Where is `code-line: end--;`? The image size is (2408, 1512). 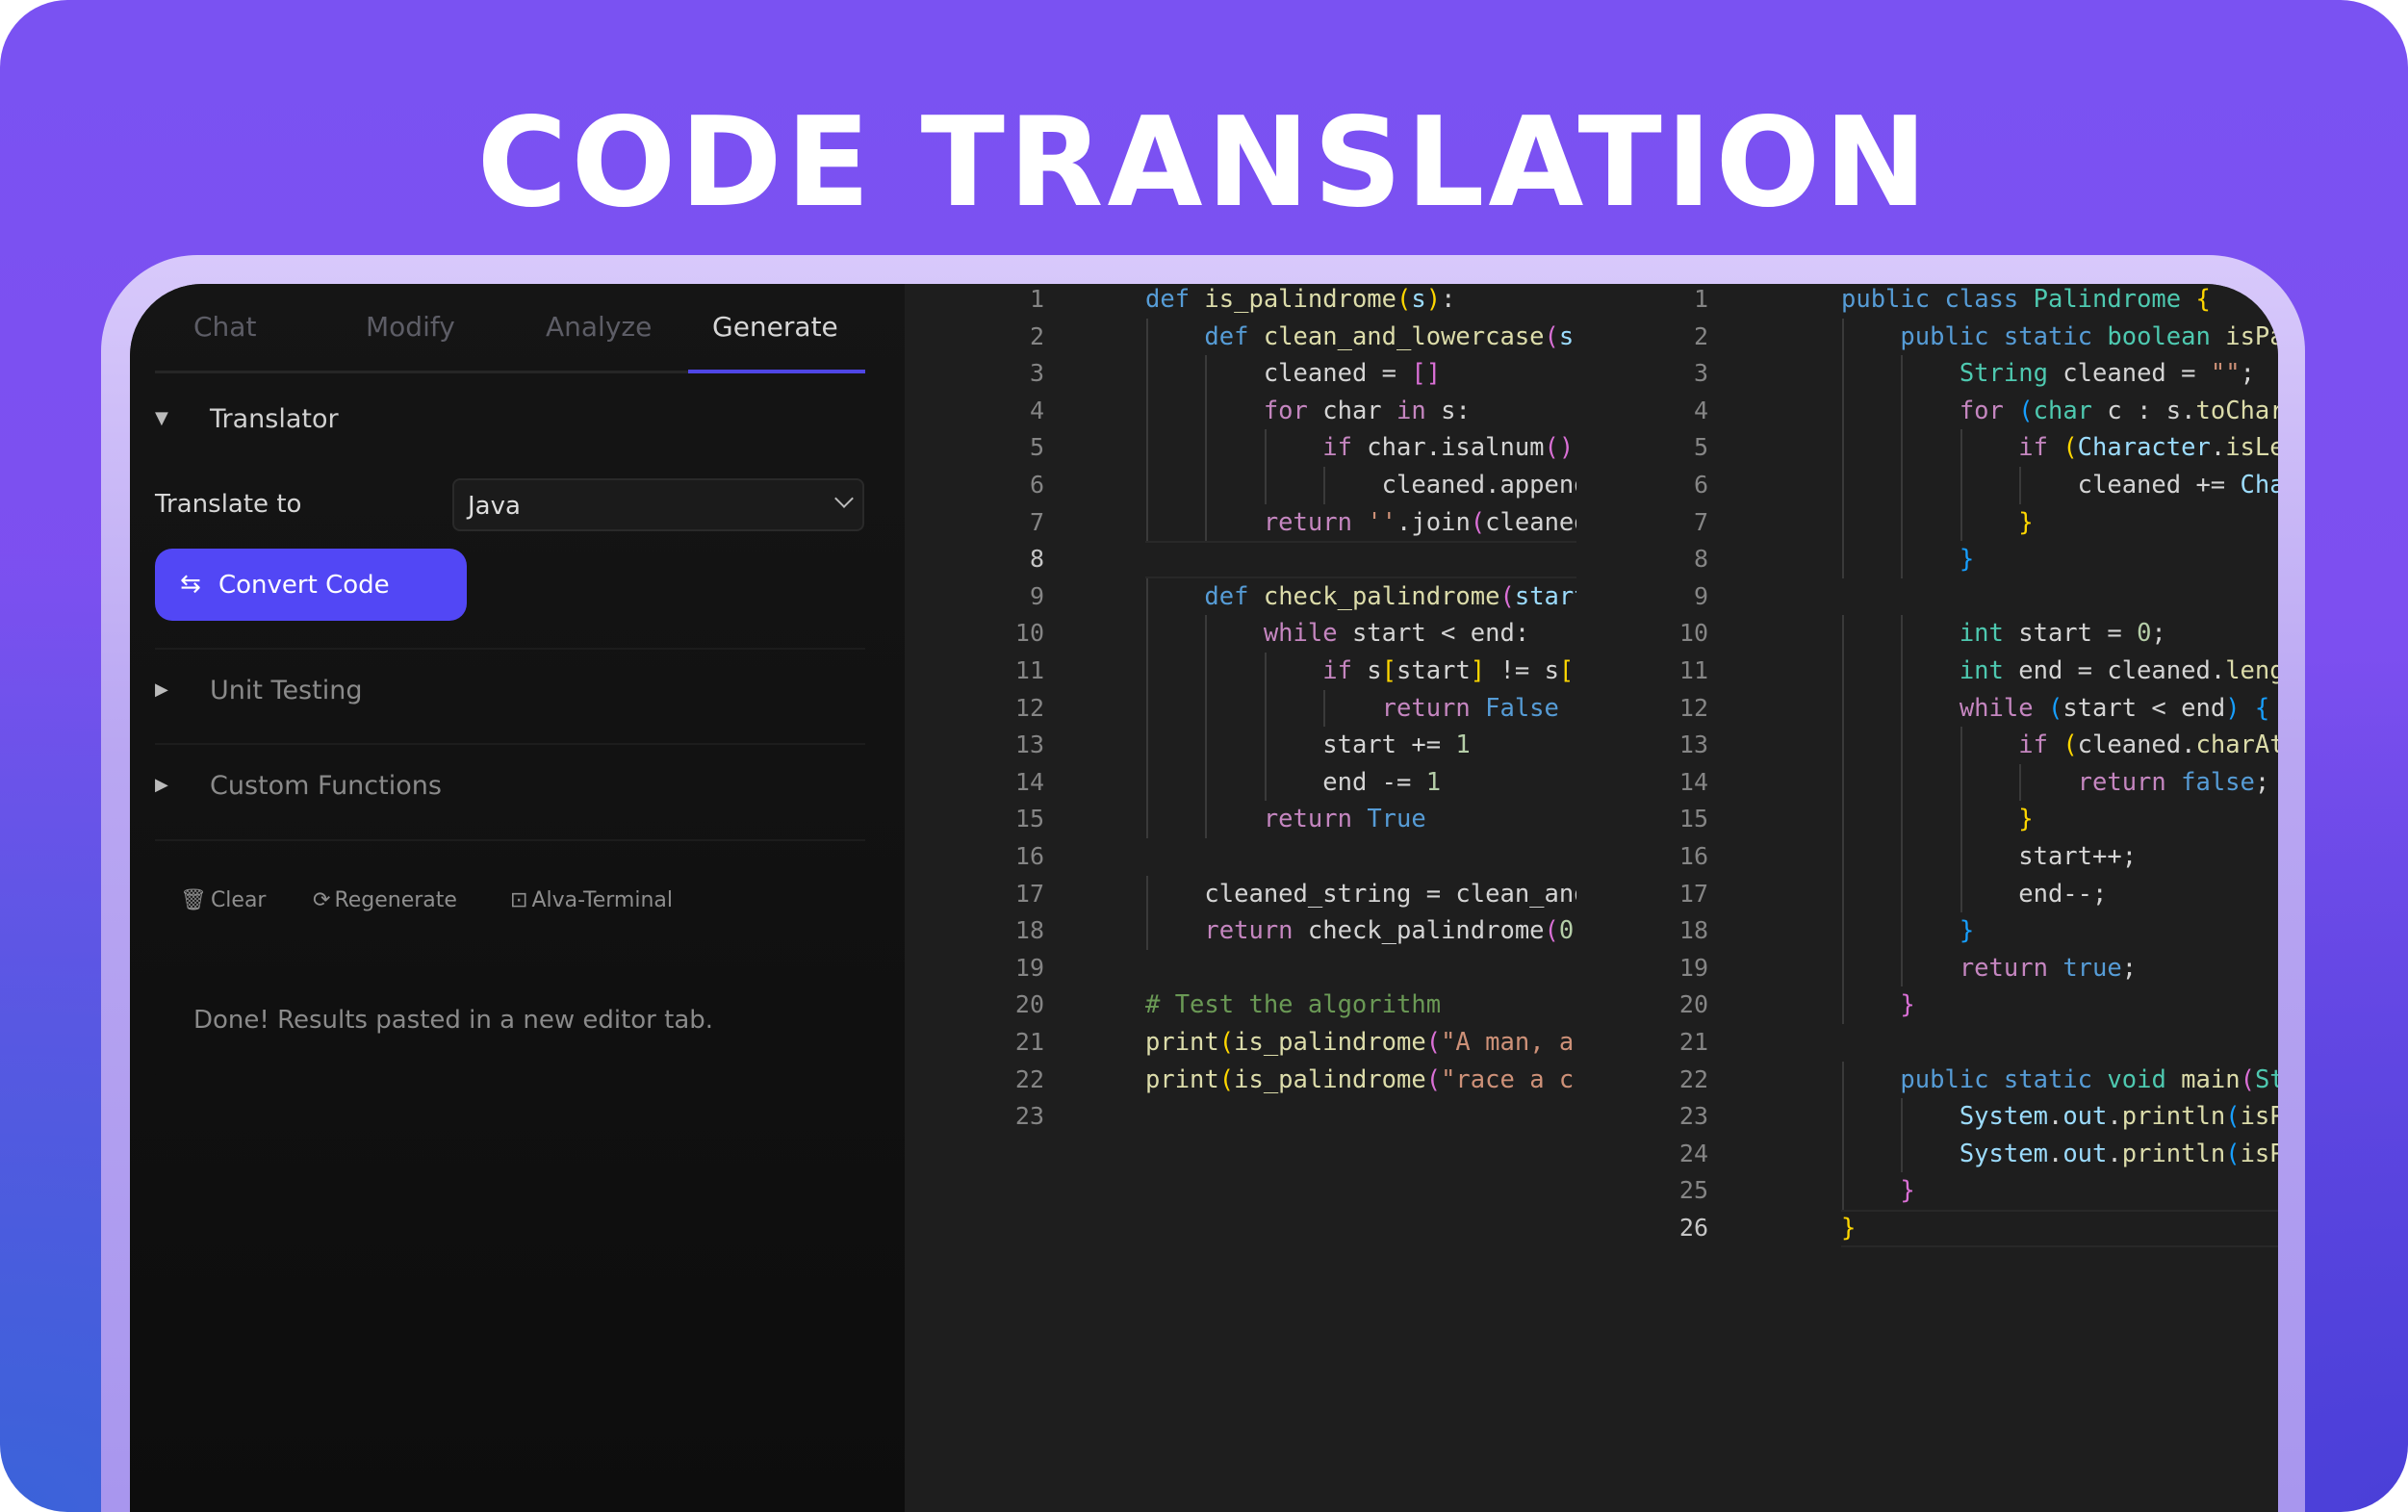 code-line: end--; is located at coordinates (2059, 894).